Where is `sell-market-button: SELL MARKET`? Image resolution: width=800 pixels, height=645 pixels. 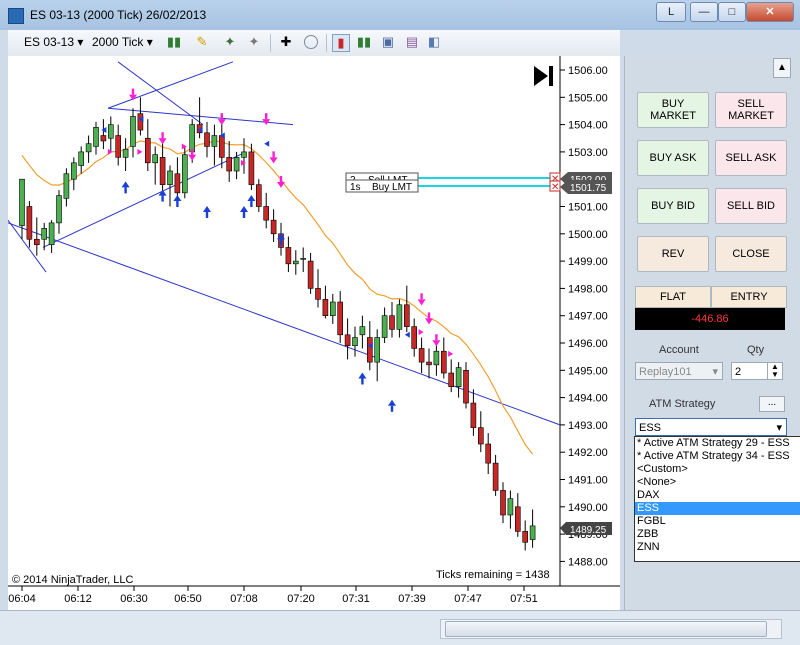
sell-market-button: SELL MARKET is located at coordinates (751, 110).